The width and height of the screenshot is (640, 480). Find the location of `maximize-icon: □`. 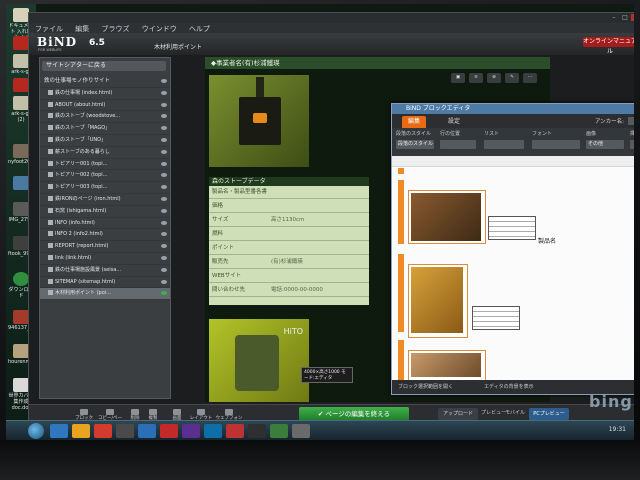

maximize-icon: □ is located at coordinates (625, 17).